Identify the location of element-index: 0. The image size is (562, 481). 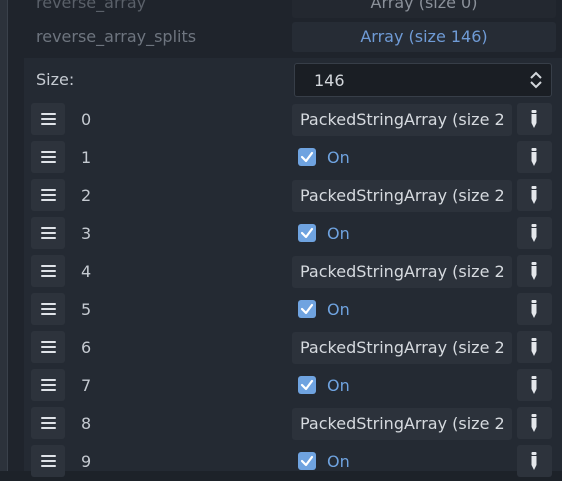
(86, 119).